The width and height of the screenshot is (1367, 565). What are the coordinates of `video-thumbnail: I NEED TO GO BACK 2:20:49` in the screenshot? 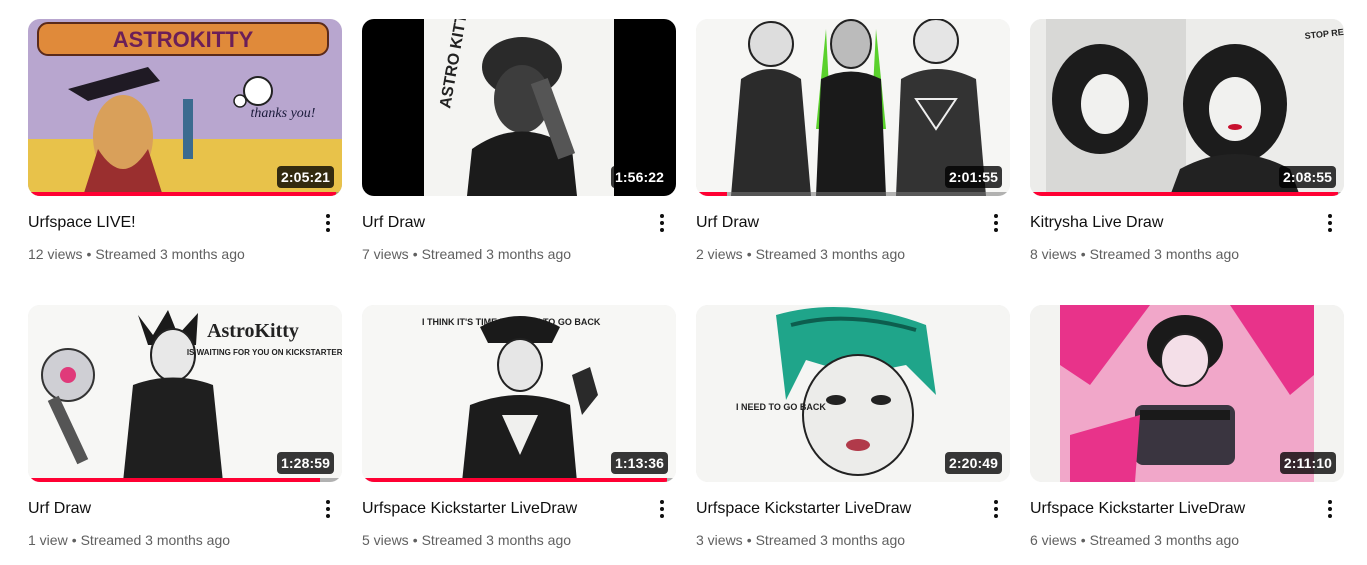 It's located at (853, 393).